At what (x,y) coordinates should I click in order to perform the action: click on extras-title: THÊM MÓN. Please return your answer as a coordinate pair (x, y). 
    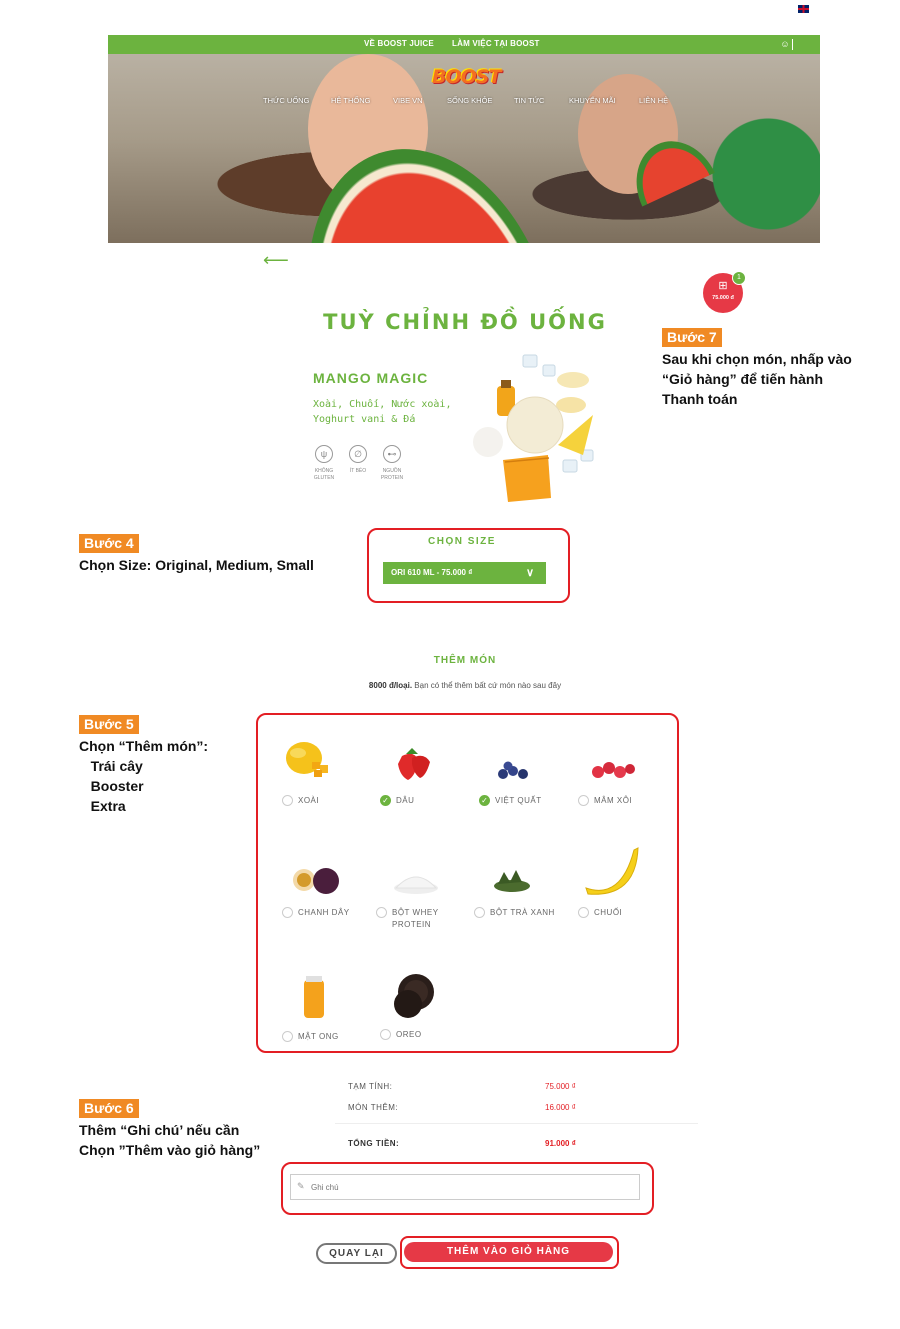
    Looking at the image, I should click on (465, 660).